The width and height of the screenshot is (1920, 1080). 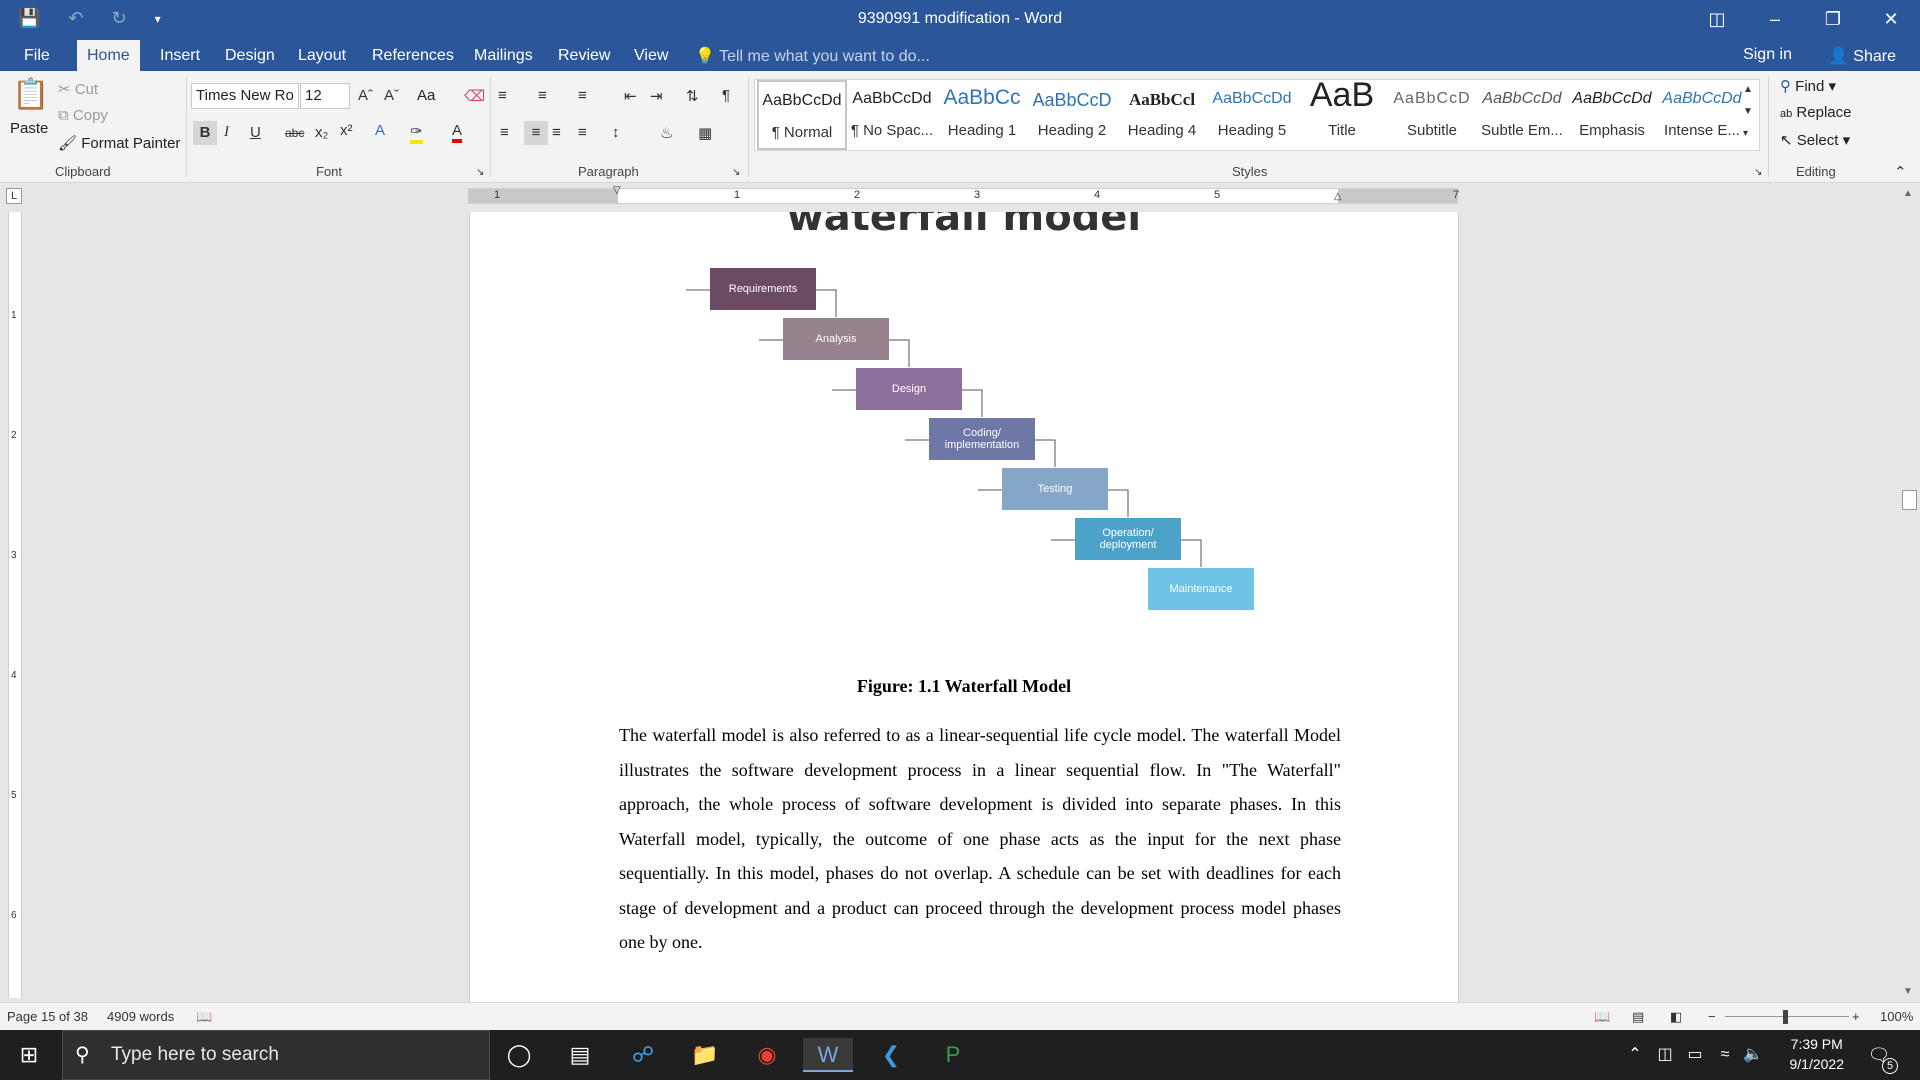 I want to click on restore-icon: ❐, so click(x=1833, y=20).